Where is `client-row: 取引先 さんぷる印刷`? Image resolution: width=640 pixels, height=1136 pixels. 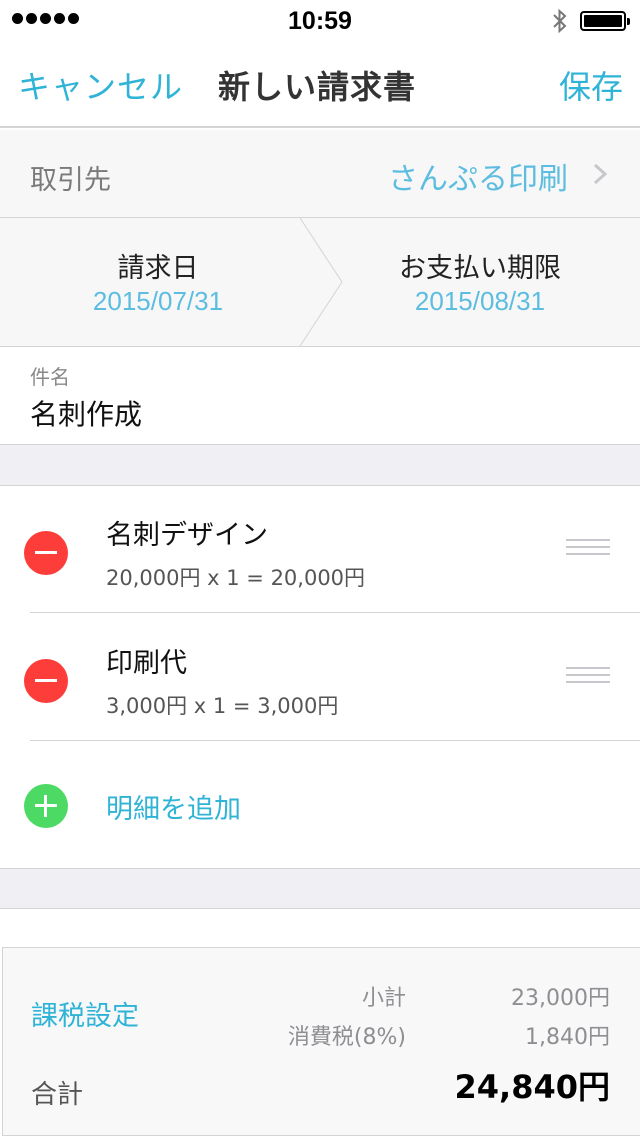 client-row: 取引先 さんぷる印刷 is located at coordinates (320, 174).